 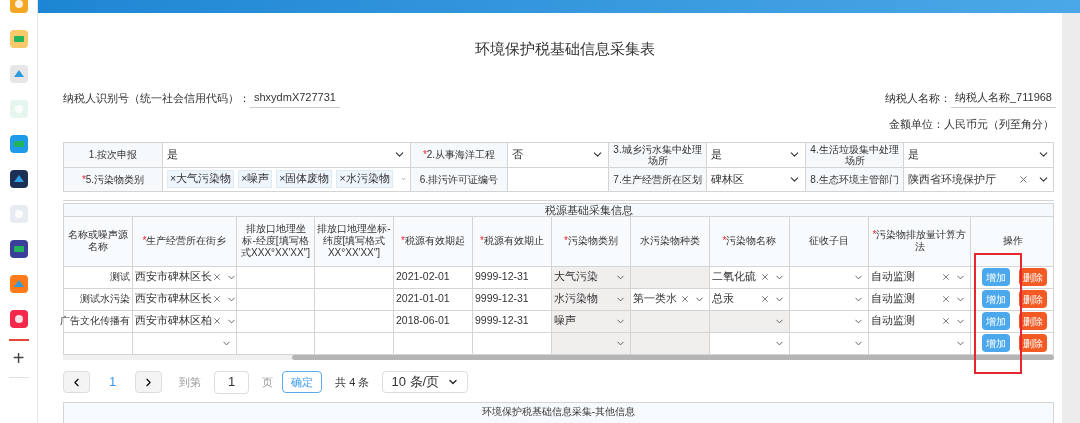 What do you see at coordinates (459, 154) in the screenshot?
I see `field-label: *2.从事海洋工程` at bounding box center [459, 154].